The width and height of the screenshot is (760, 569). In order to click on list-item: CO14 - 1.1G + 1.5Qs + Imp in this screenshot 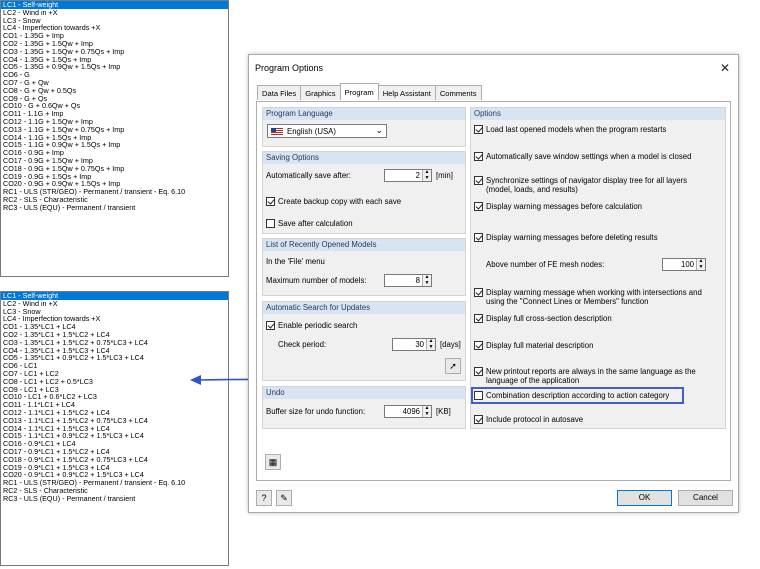, I will do `click(114, 138)`.